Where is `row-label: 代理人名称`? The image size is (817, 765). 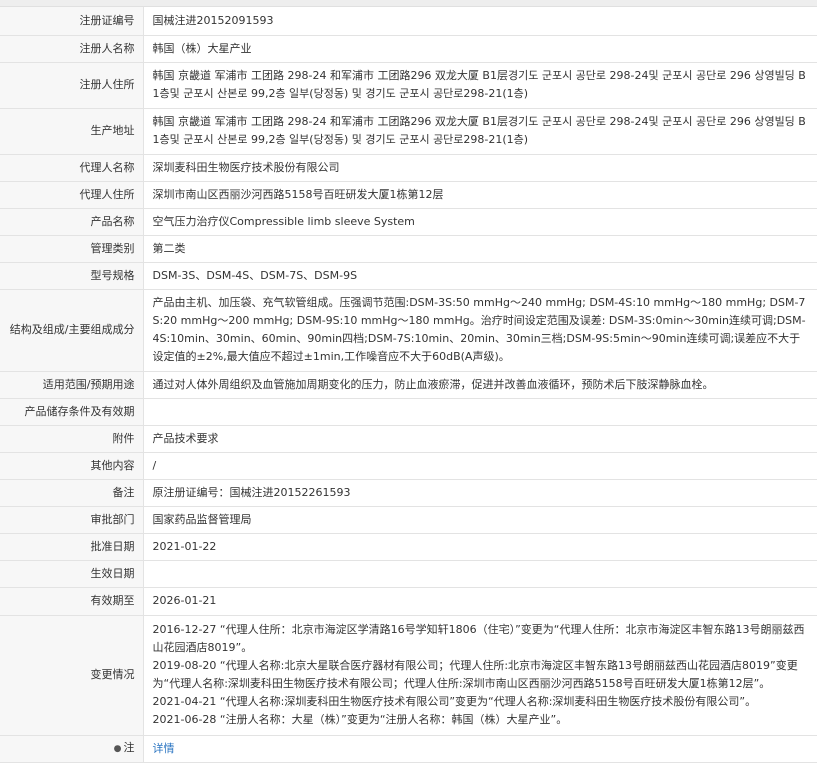
row-label: 代理人名称 is located at coordinates (72, 168).